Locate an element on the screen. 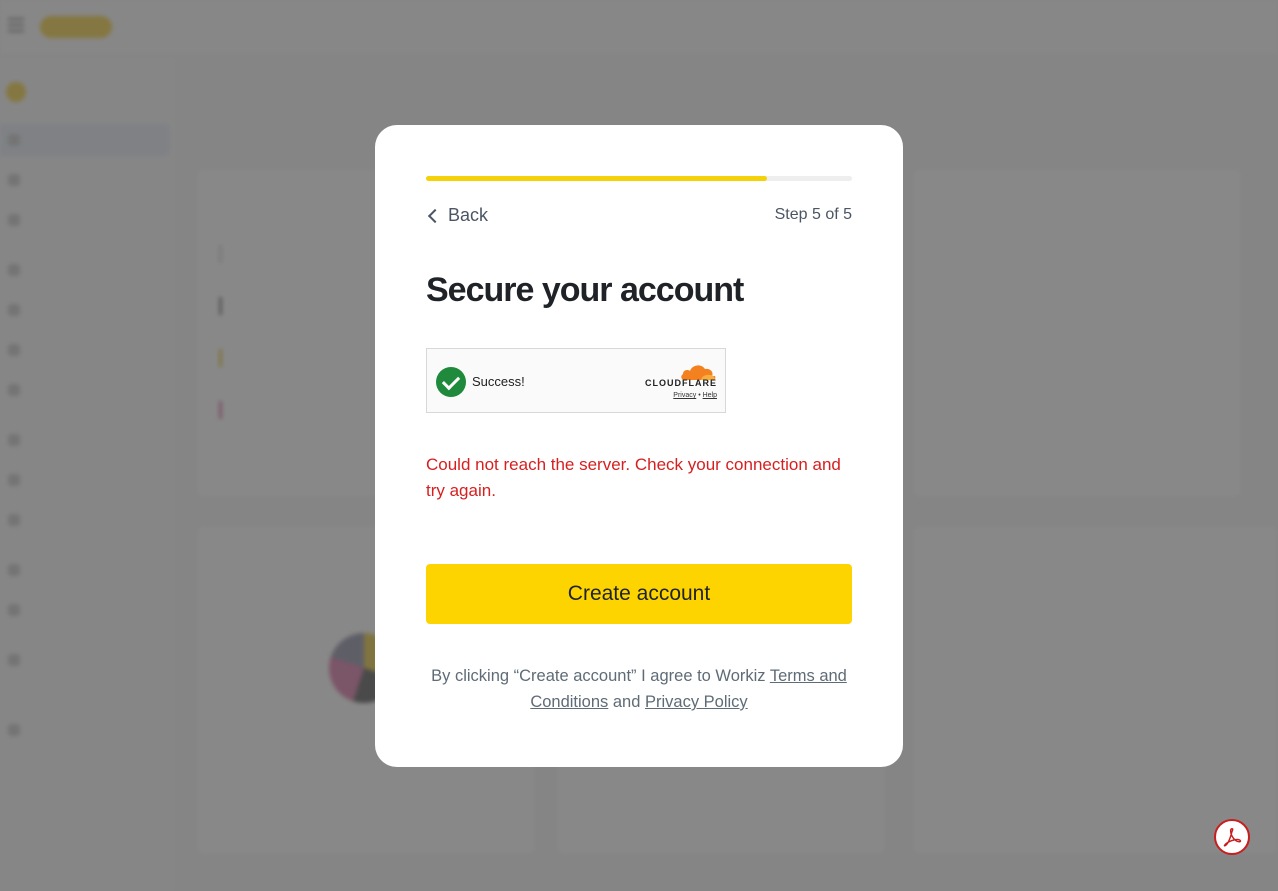 The height and width of the screenshot is (891, 1278). progress-bar is located at coordinates (639, 178).